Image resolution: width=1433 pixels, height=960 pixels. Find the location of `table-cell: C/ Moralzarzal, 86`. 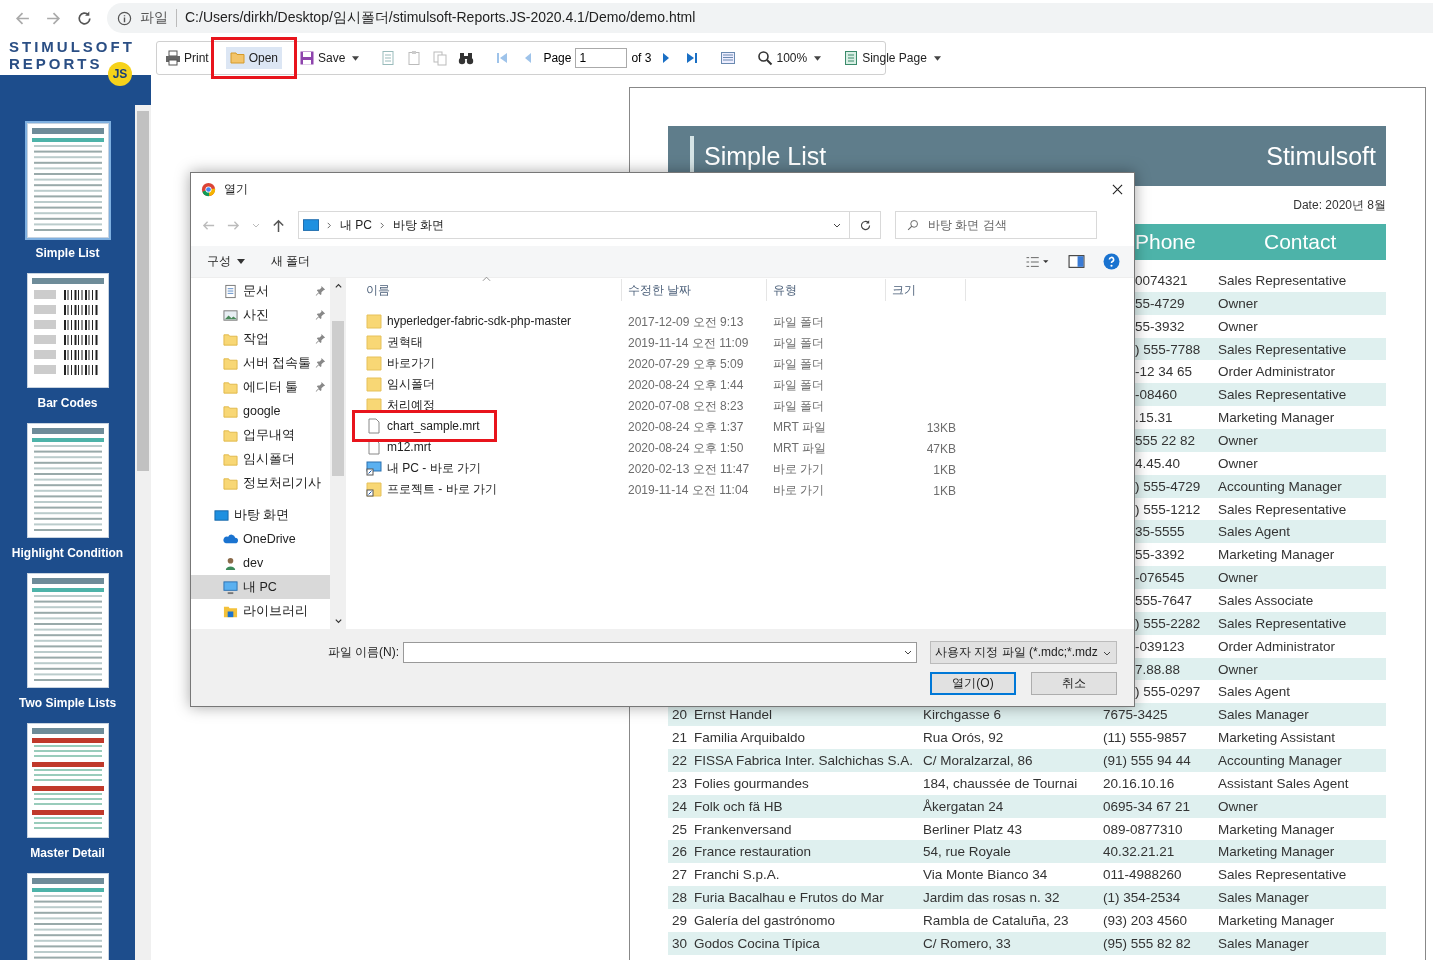

table-cell: C/ Moralzarzal, 86 is located at coordinates (978, 760).